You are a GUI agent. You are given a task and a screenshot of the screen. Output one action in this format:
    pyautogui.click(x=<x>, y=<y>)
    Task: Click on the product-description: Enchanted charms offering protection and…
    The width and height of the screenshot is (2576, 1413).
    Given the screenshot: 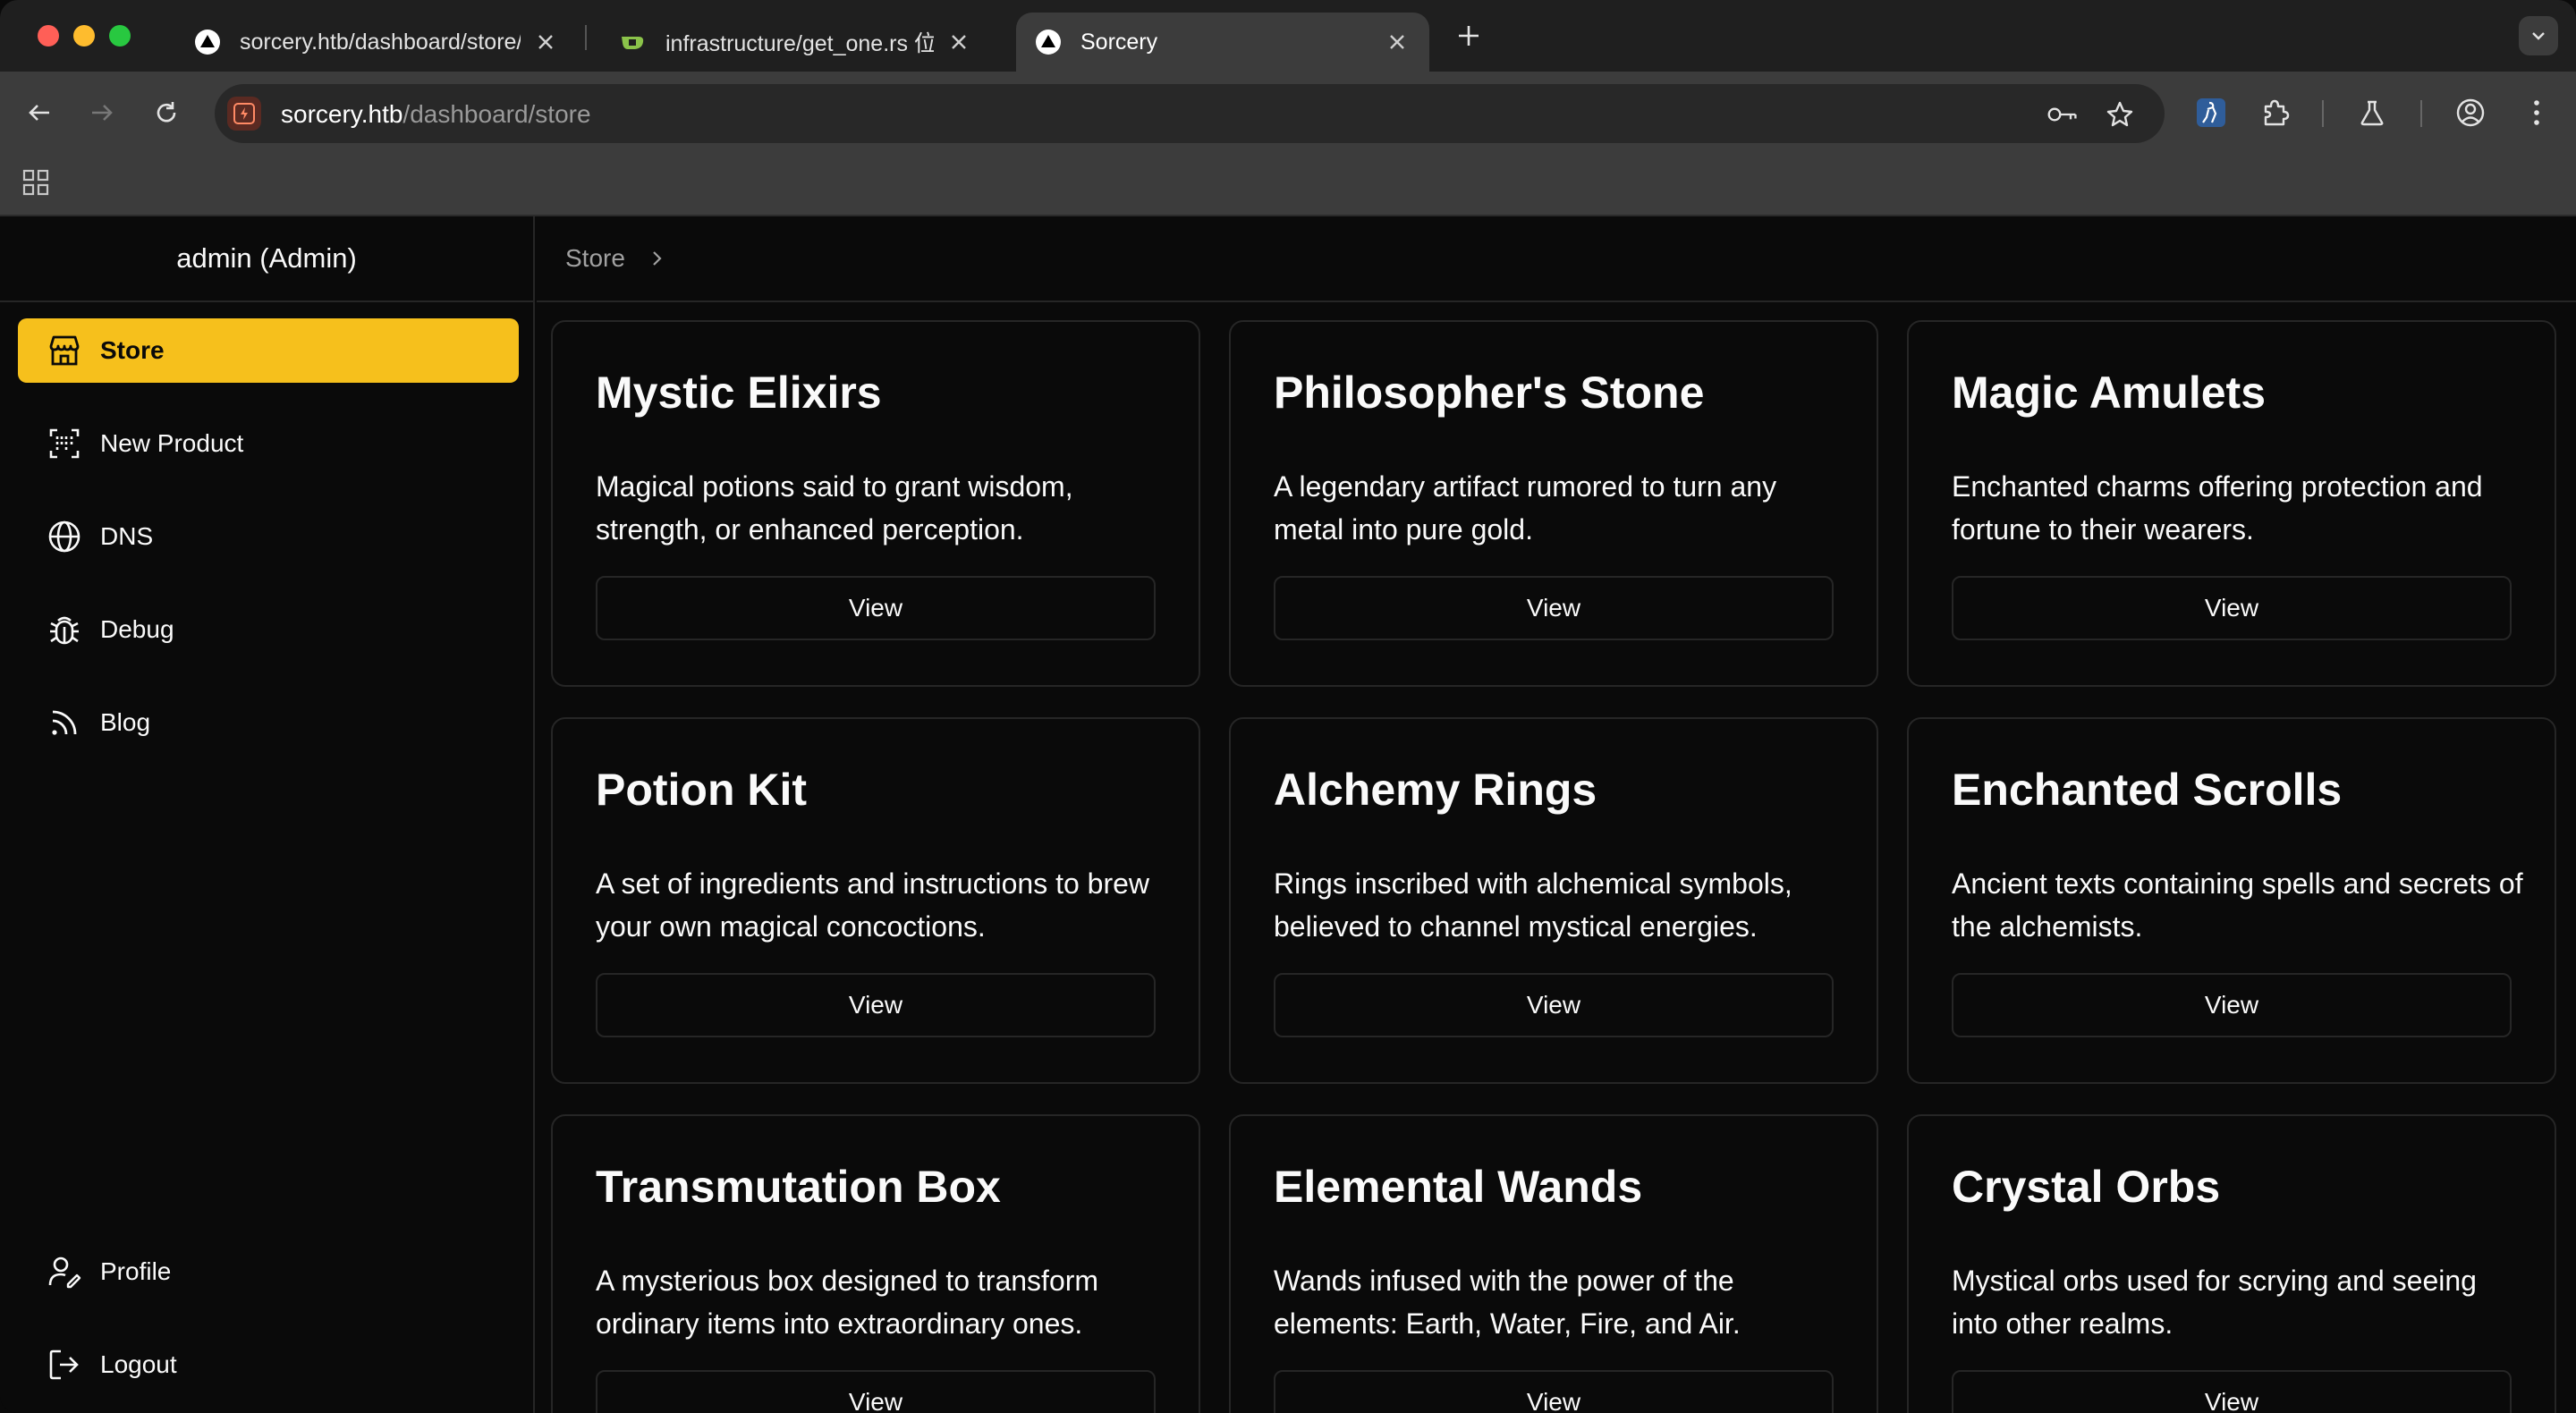 What is the action you would take?
    pyautogui.click(x=2217, y=508)
    